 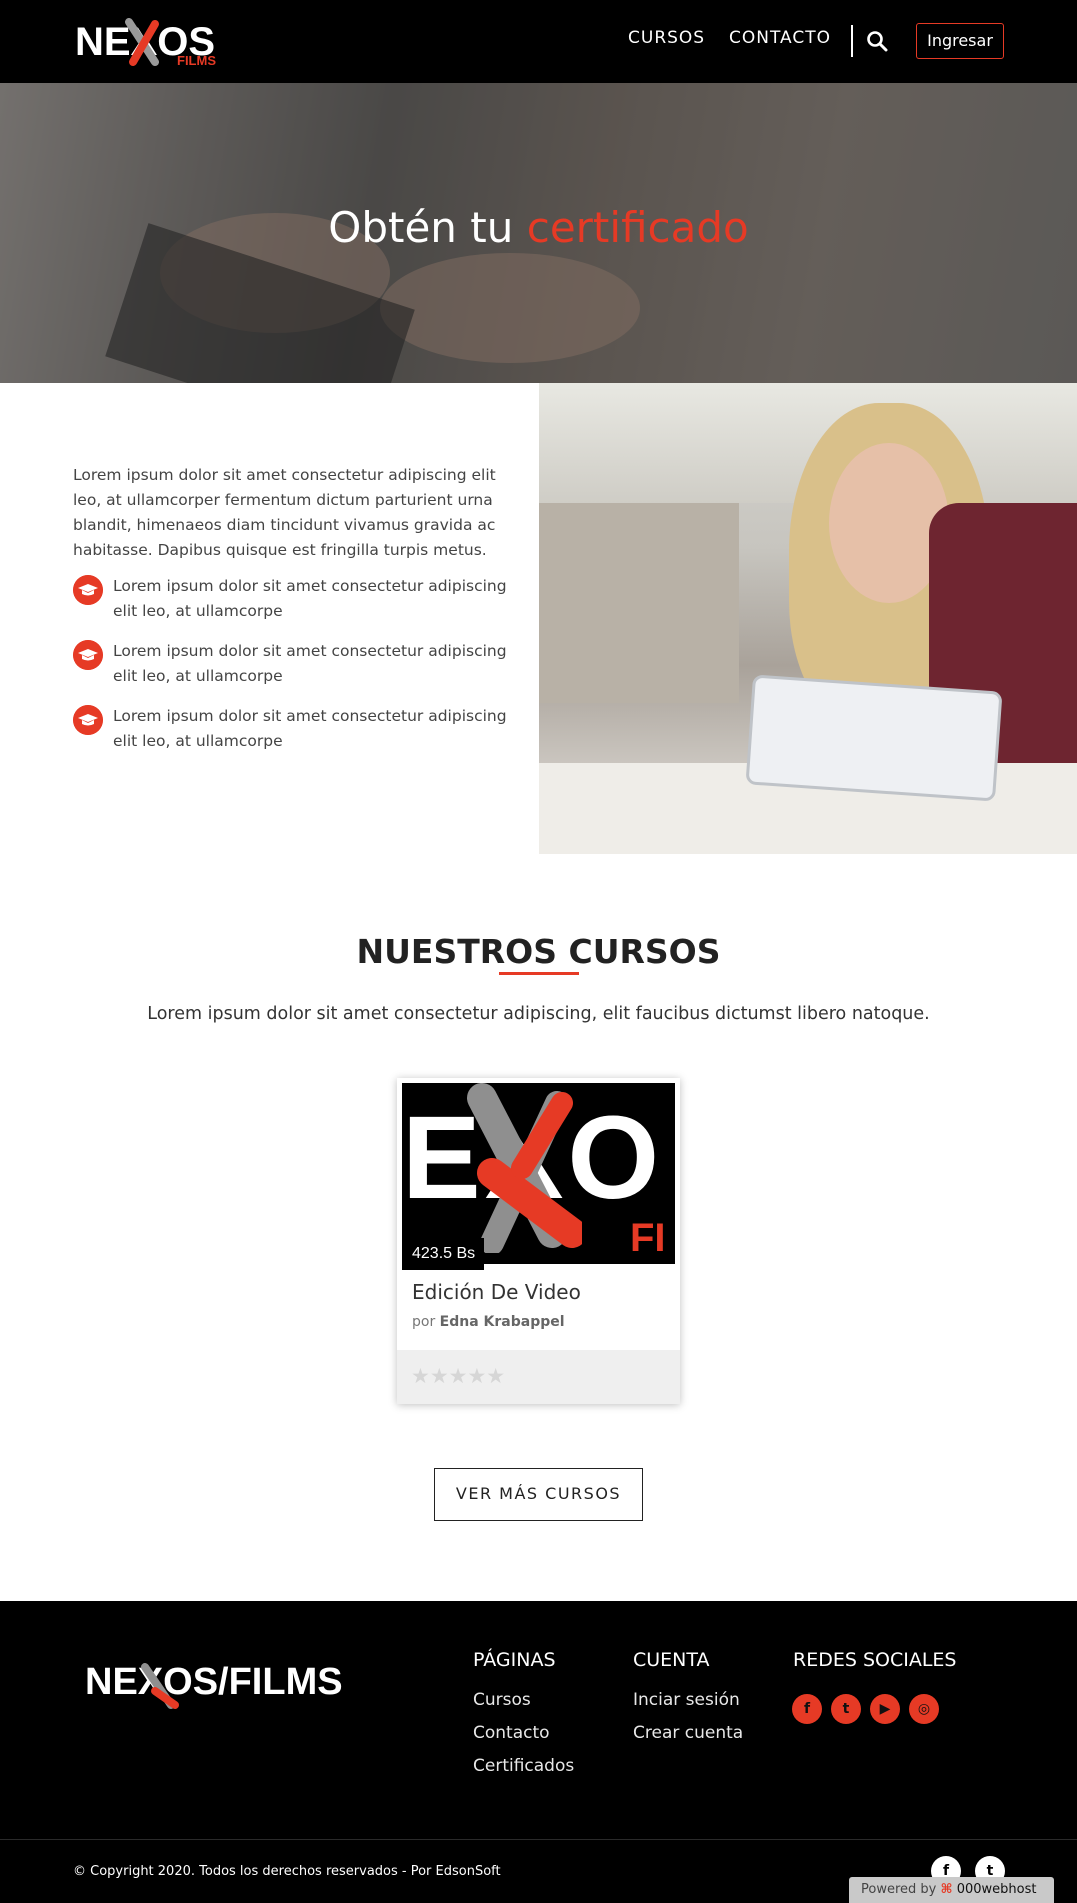 What do you see at coordinates (637, 227) in the screenshot?
I see `hero-title-accent: certificado` at bounding box center [637, 227].